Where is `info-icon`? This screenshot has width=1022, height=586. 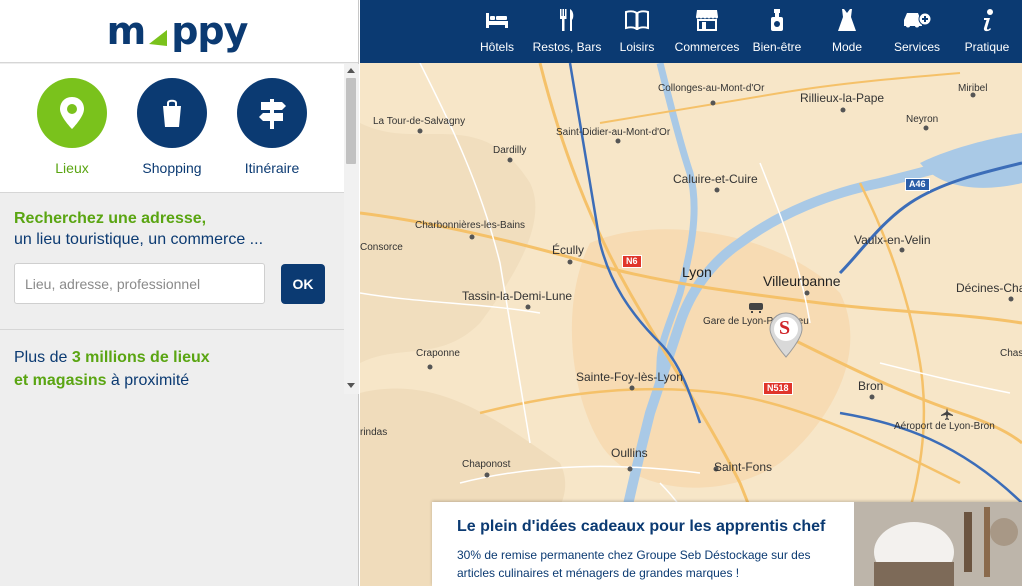
info-icon is located at coordinates (987, 20).